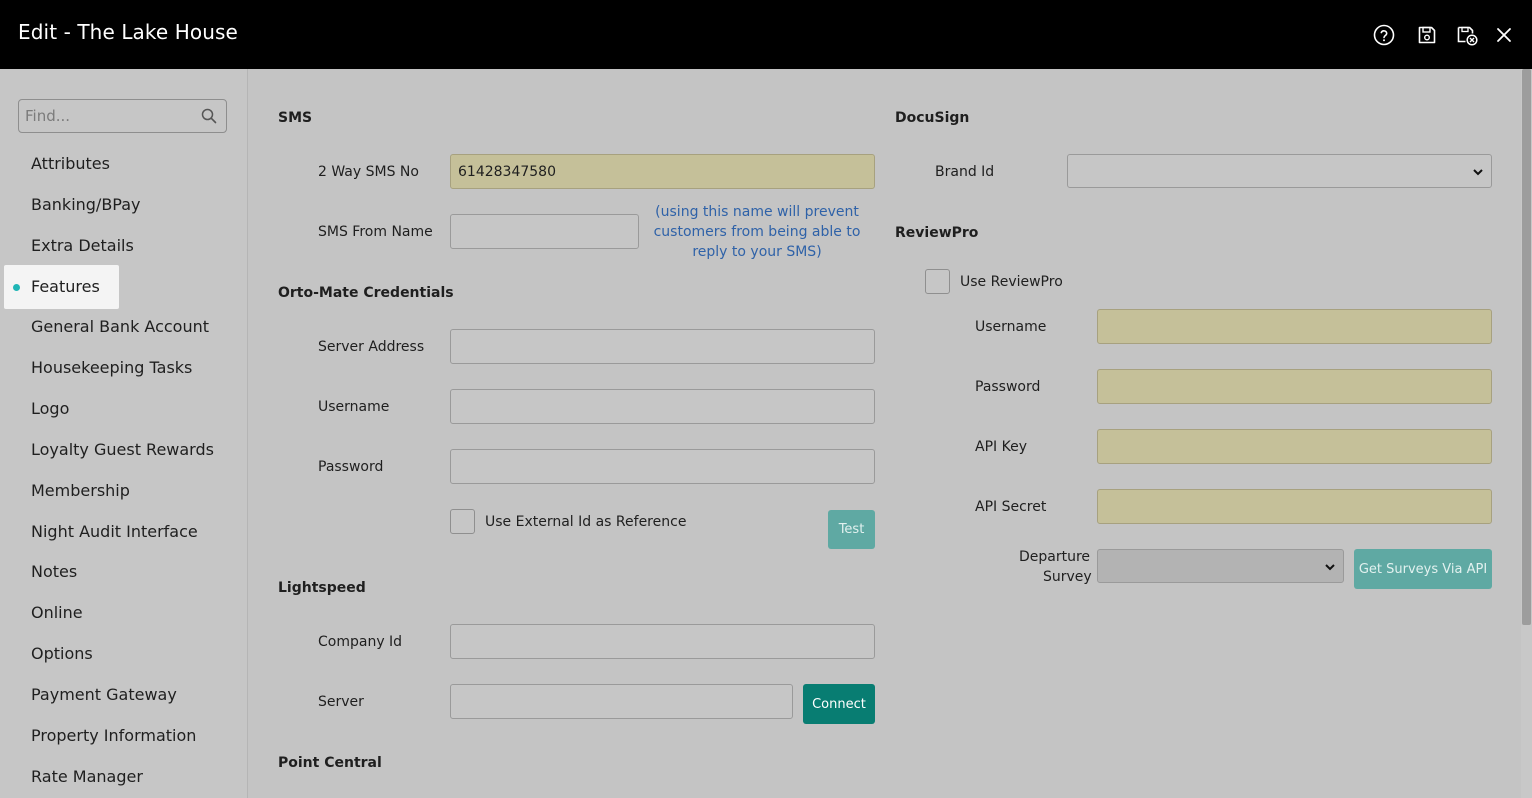 Image resolution: width=1532 pixels, height=798 pixels. Describe the element at coordinates (1467, 35) in the screenshot. I see `save-close-icon` at that location.